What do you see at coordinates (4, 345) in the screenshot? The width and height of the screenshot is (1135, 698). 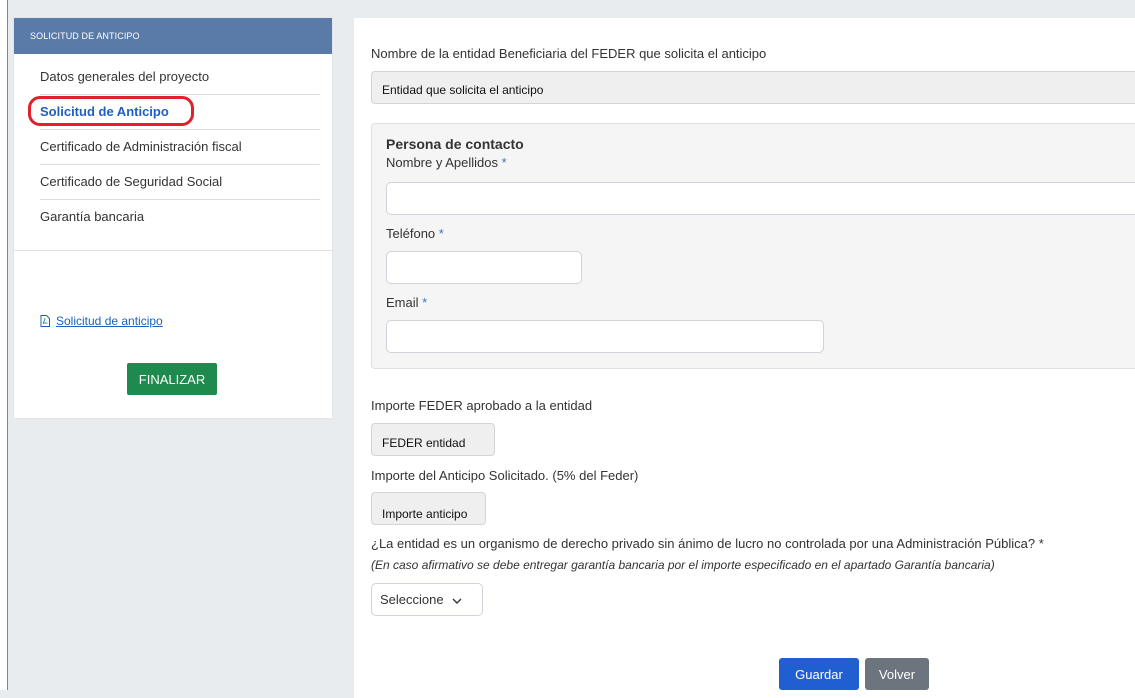 I see `window-left-edge` at bounding box center [4, 345].